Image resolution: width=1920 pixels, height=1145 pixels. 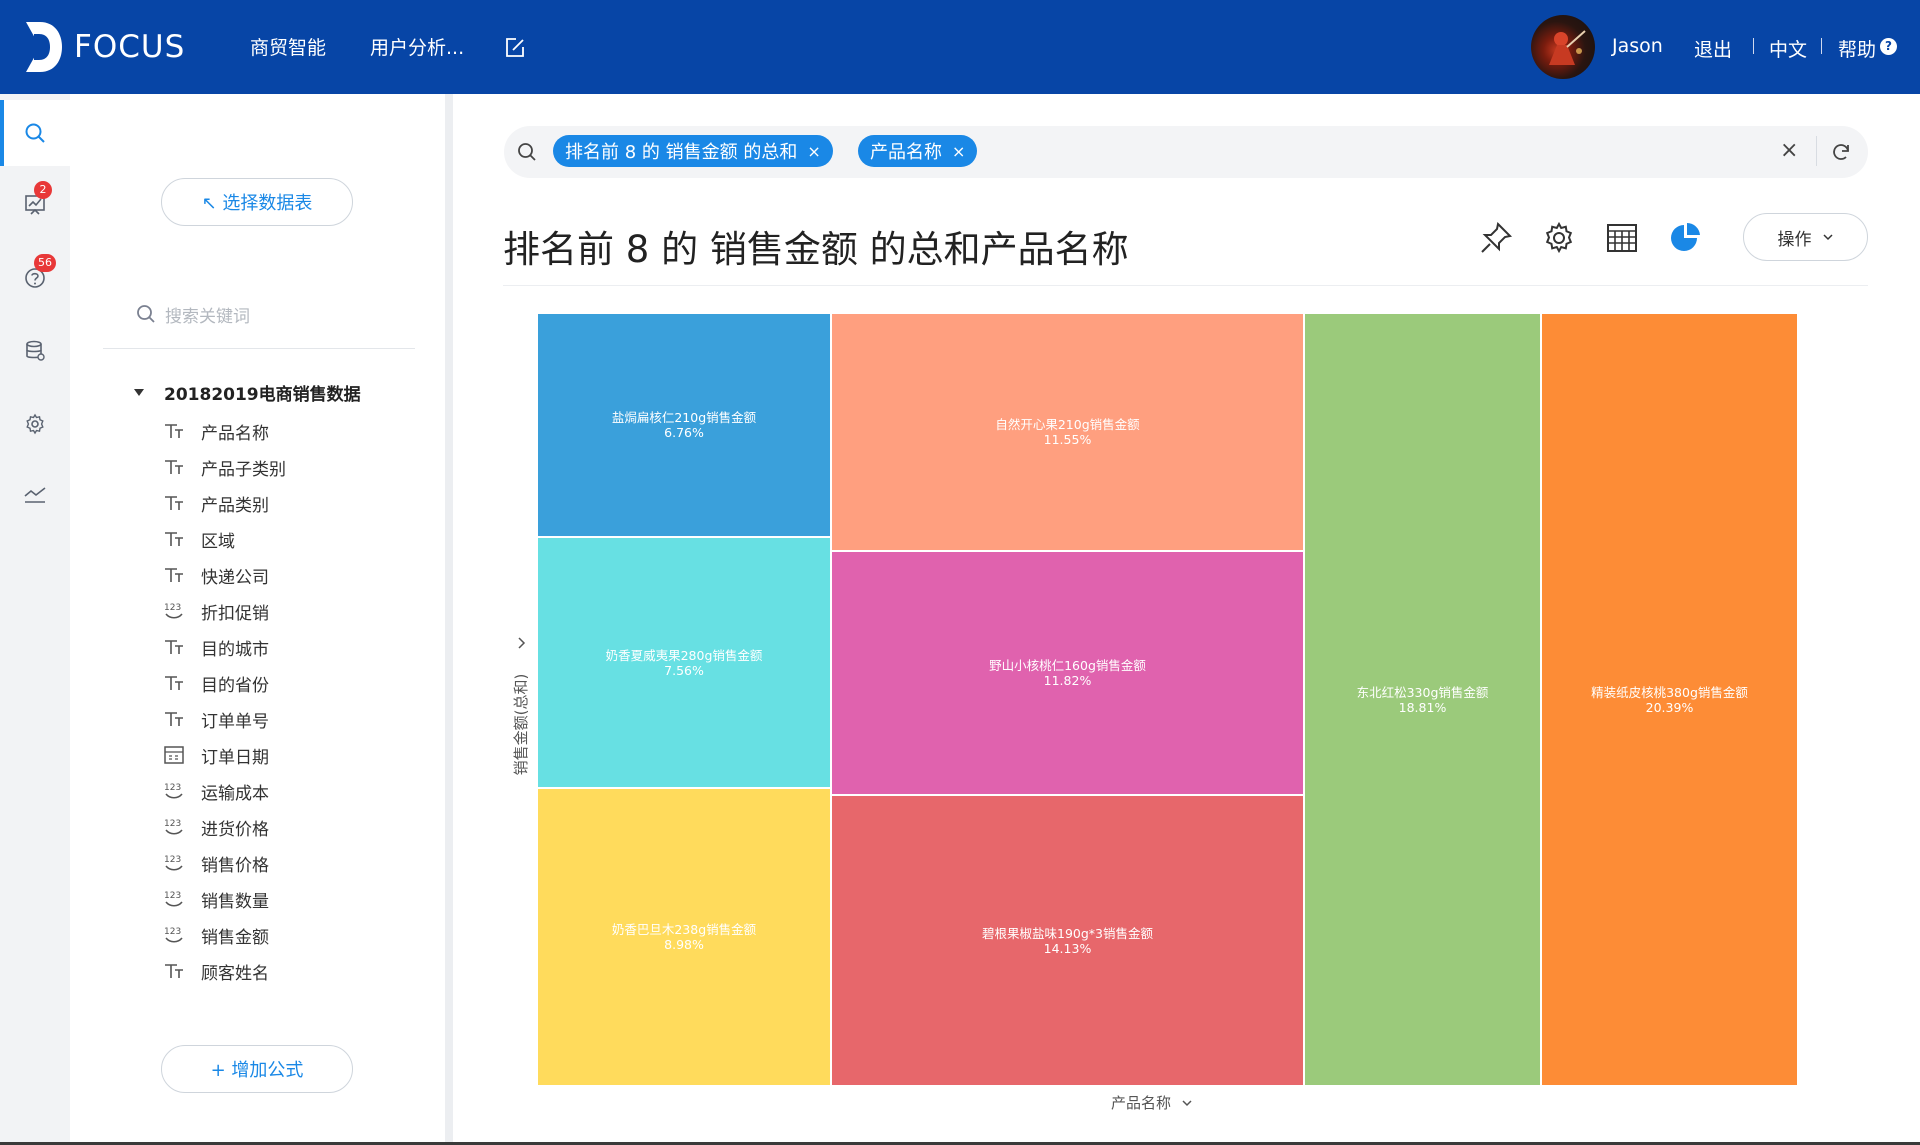 I want to click on treemap-cell-label: 奶香夏威夷果280g销售金额, so click(x=684, y=655).